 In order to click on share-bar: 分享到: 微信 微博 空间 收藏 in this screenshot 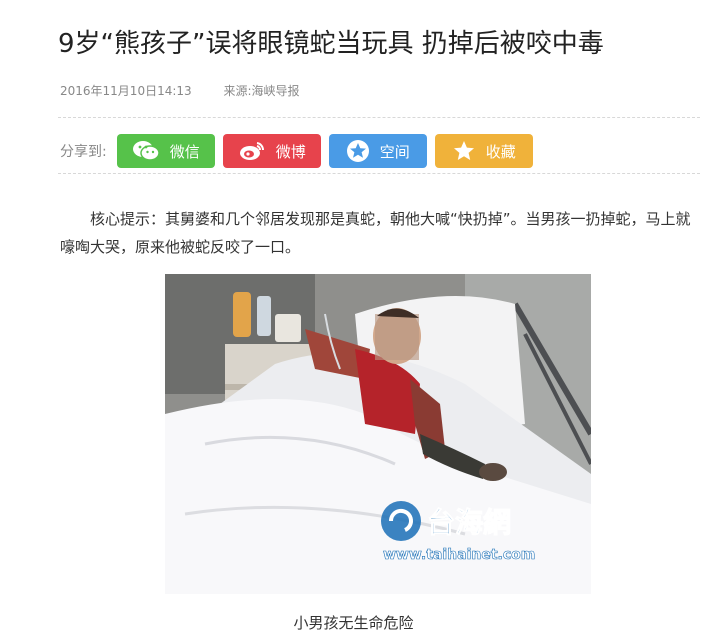, I will do `click(300, 151)`.